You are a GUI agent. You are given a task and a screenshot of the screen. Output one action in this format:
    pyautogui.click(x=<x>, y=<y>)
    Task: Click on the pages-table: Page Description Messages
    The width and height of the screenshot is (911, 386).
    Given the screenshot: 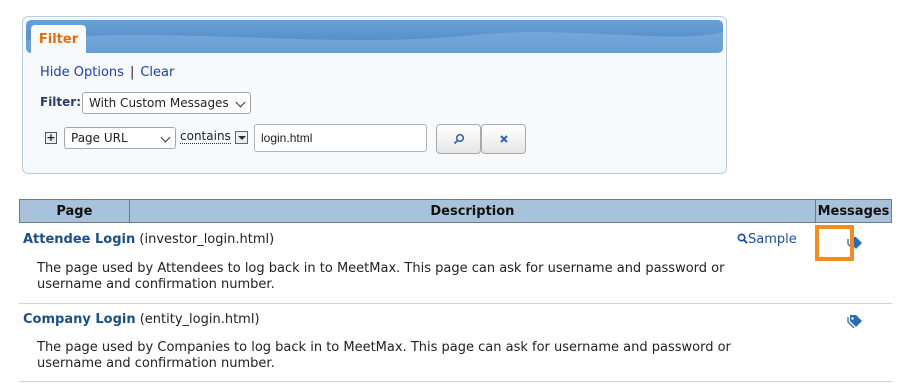 What is the action you would take?
    pyautogui.click(x=455, y=211)
    